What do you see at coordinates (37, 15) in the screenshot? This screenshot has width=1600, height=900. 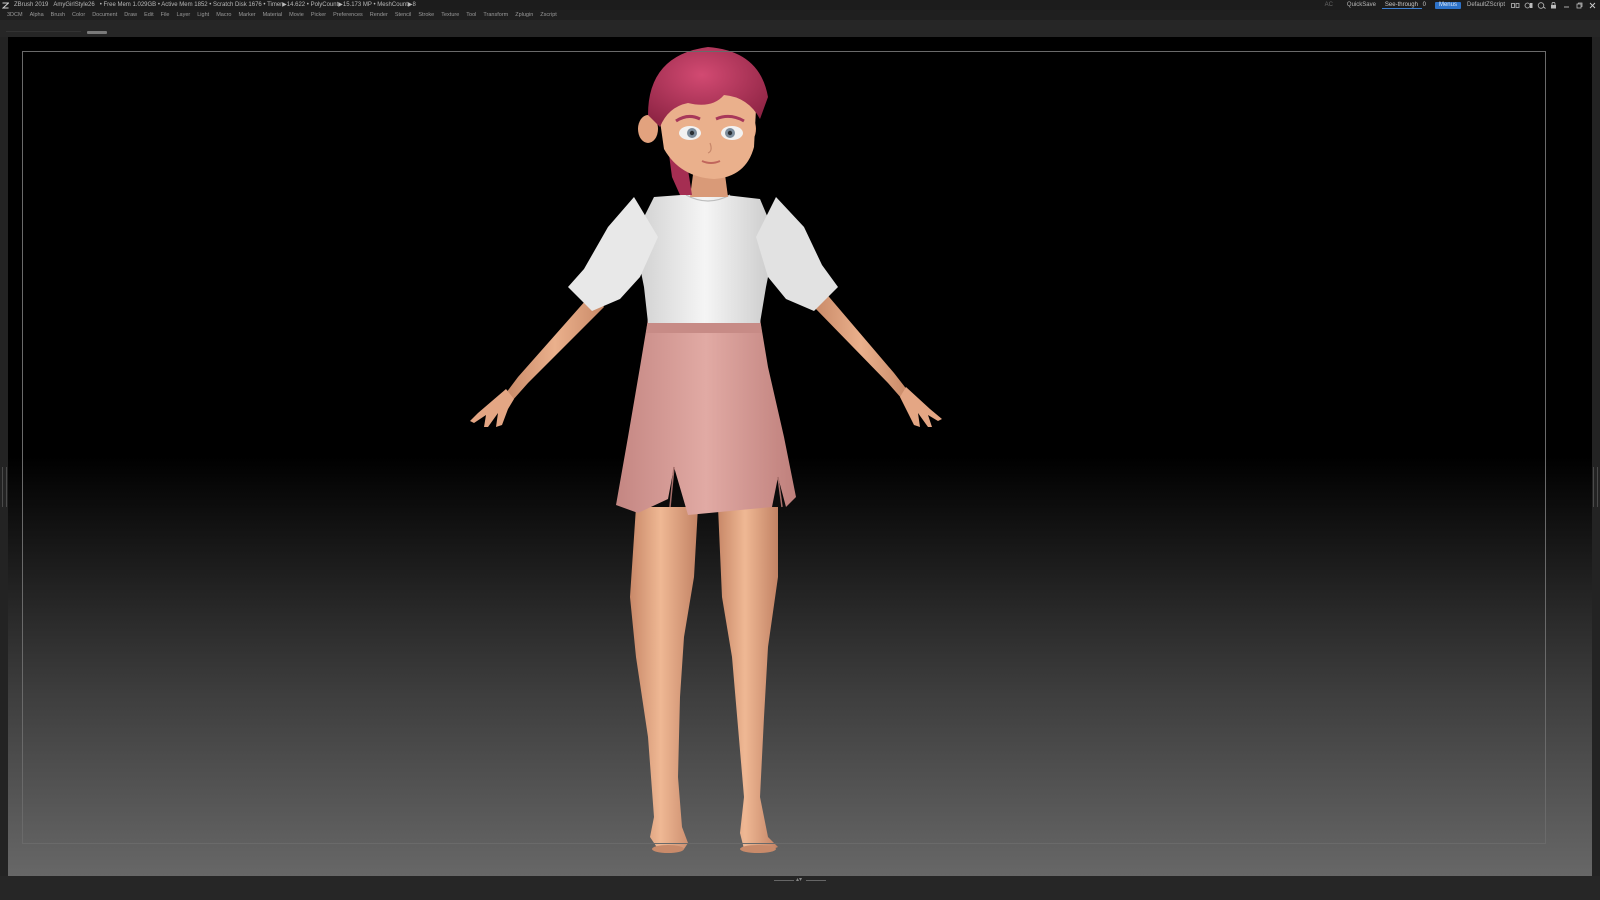 I see `menu-alpha: Alpha` at bounding box center [37, 15].